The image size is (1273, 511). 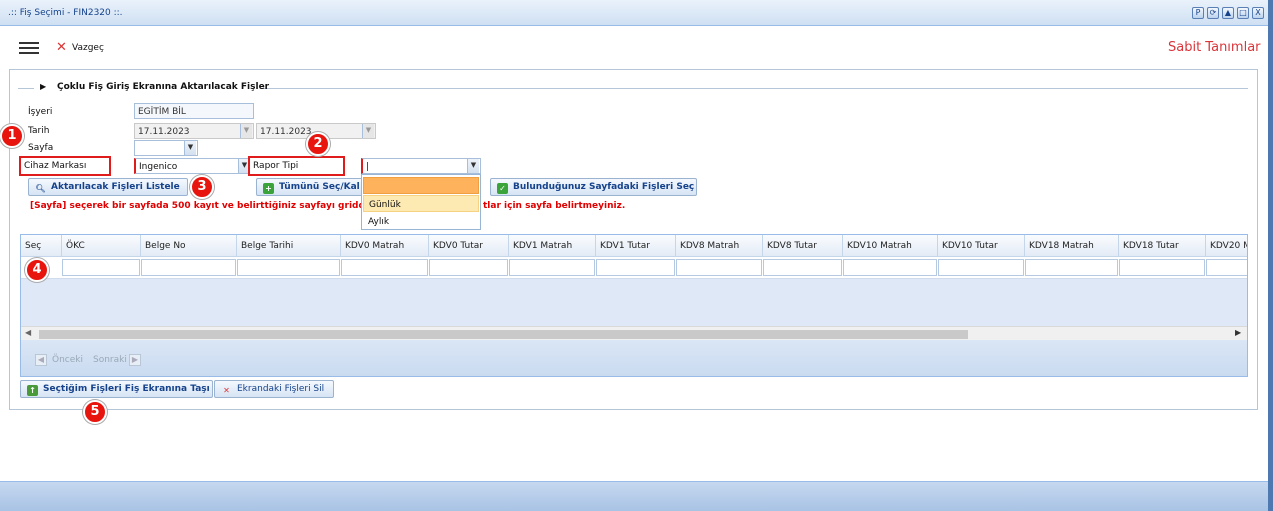 What do you see at coordinates (318, 144) in the screenshot?
I see `annotation-marker-2: 2` at bounding box center [318, 144].